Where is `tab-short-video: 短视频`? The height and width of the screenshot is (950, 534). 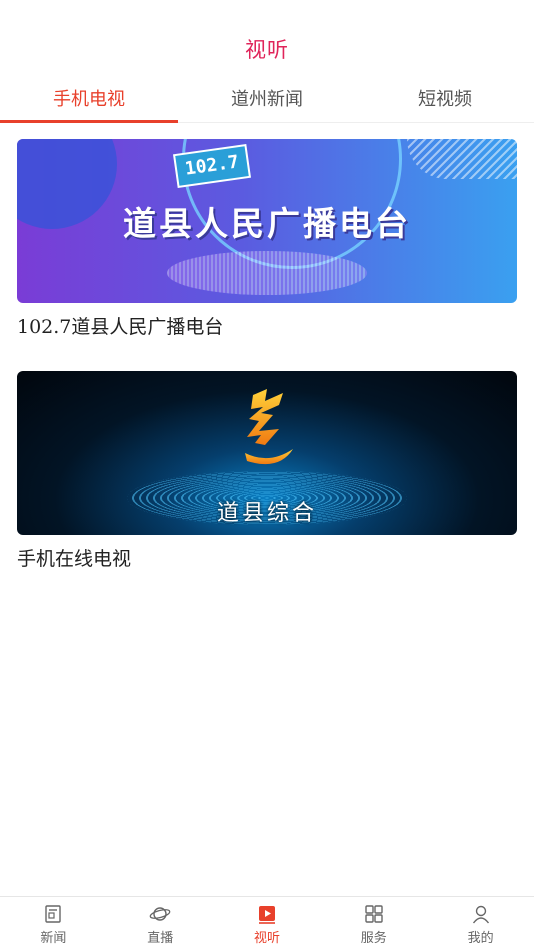
tab-short-video: 短视频 is located at coordinates (445, 101).